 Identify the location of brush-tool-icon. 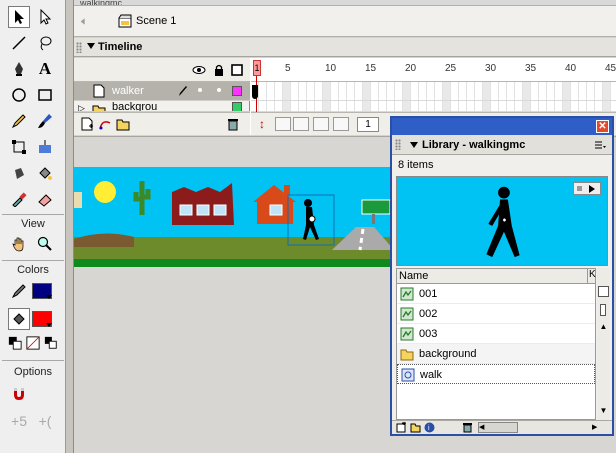
(45, 121).